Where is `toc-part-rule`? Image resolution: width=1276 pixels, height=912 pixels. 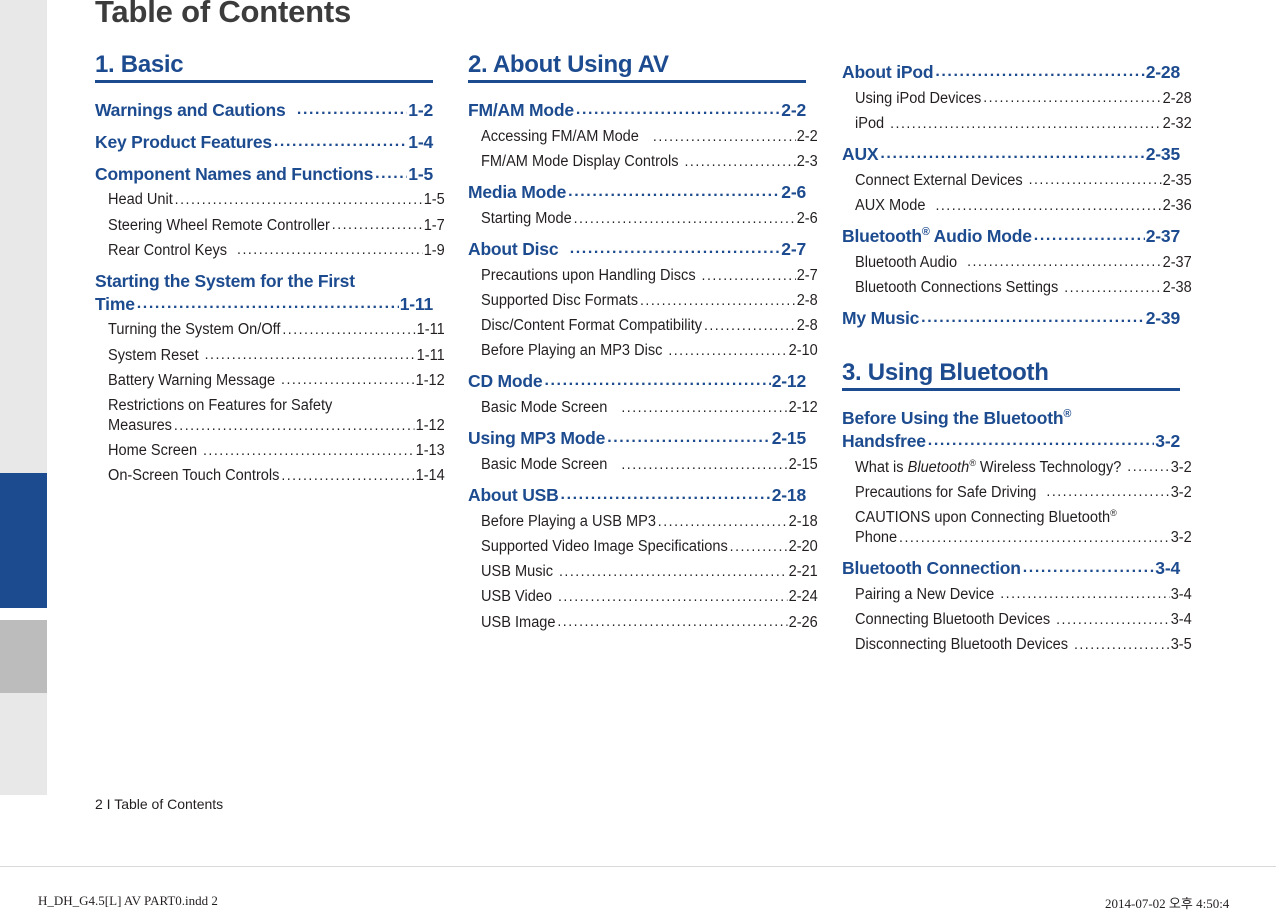 toc-part-rule is located at coordinates (264, 82).